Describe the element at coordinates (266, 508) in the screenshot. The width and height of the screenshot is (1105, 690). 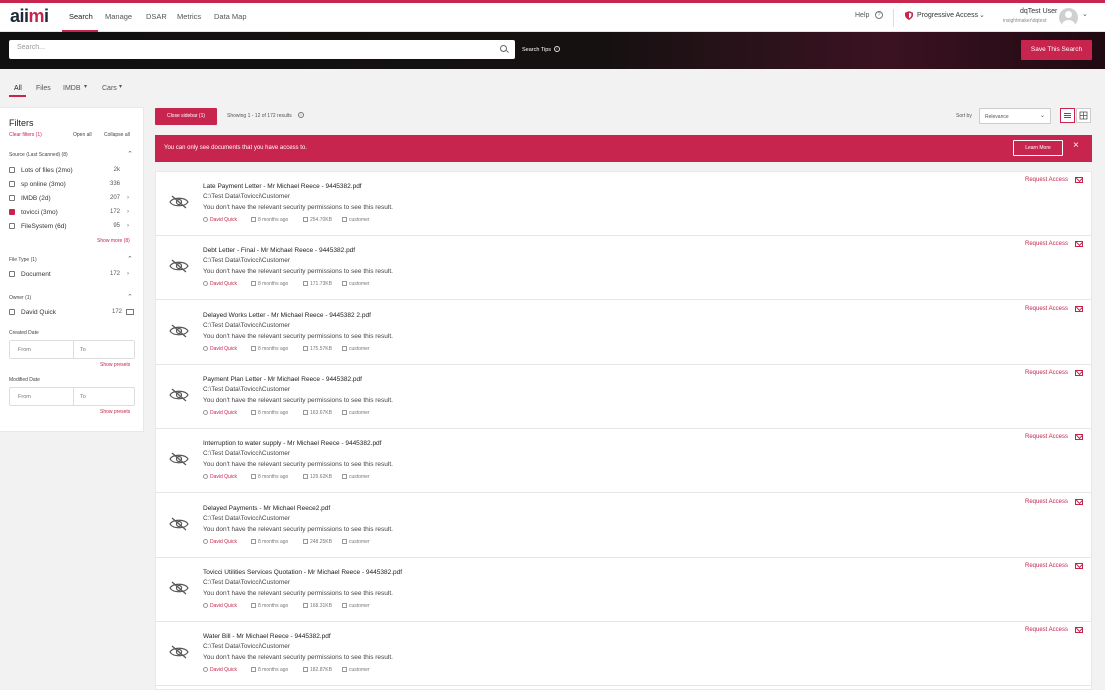
I see `result-title: Delayed Payments - Mr Michael Reece2.pdf` at that location.